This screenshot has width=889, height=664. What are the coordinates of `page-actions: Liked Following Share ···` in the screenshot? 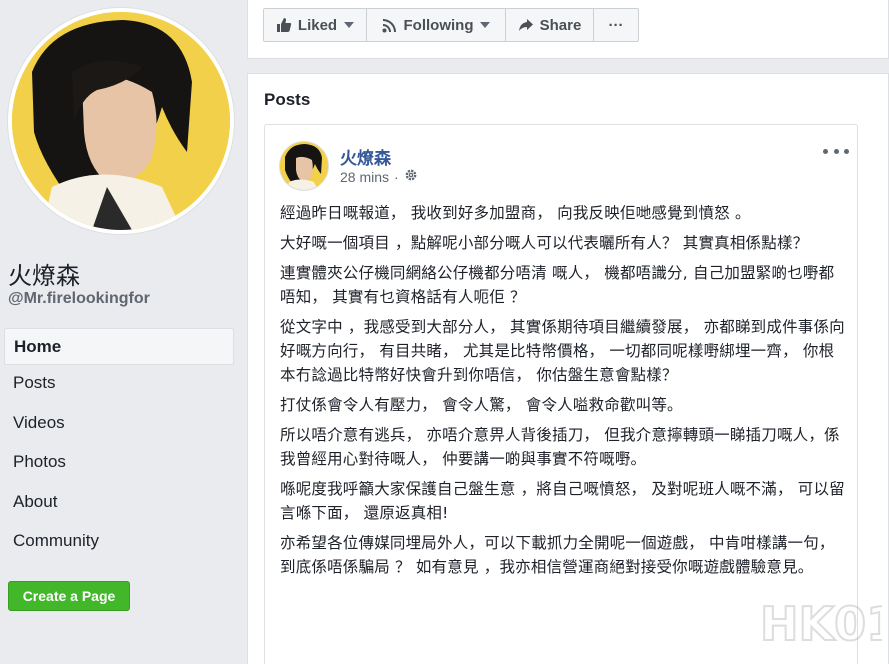 It's located at (451, 25).